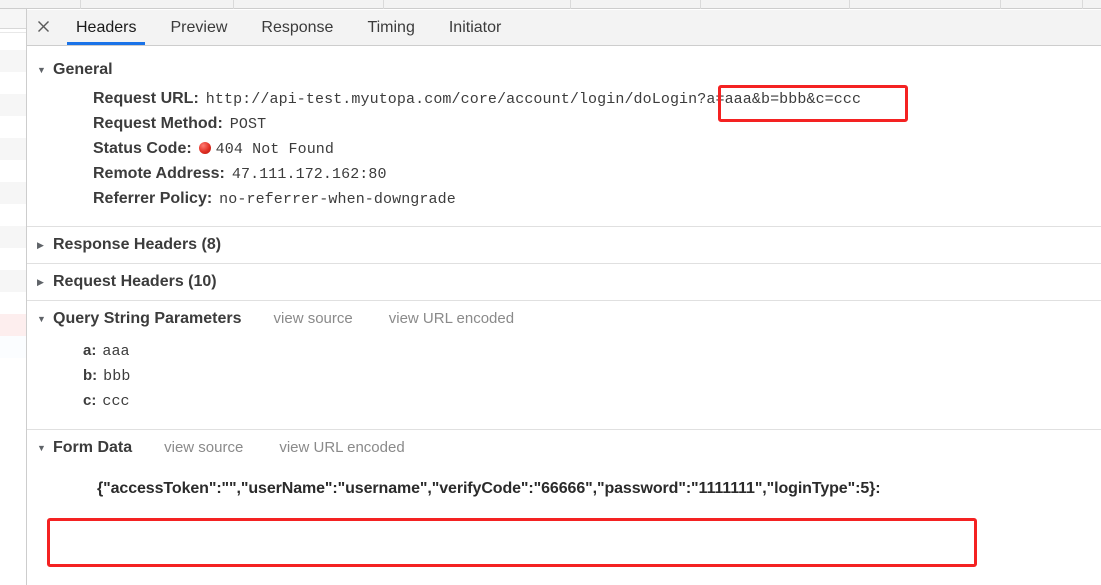  I want to click on tab-headers-label: Headers, so click(106, 27).